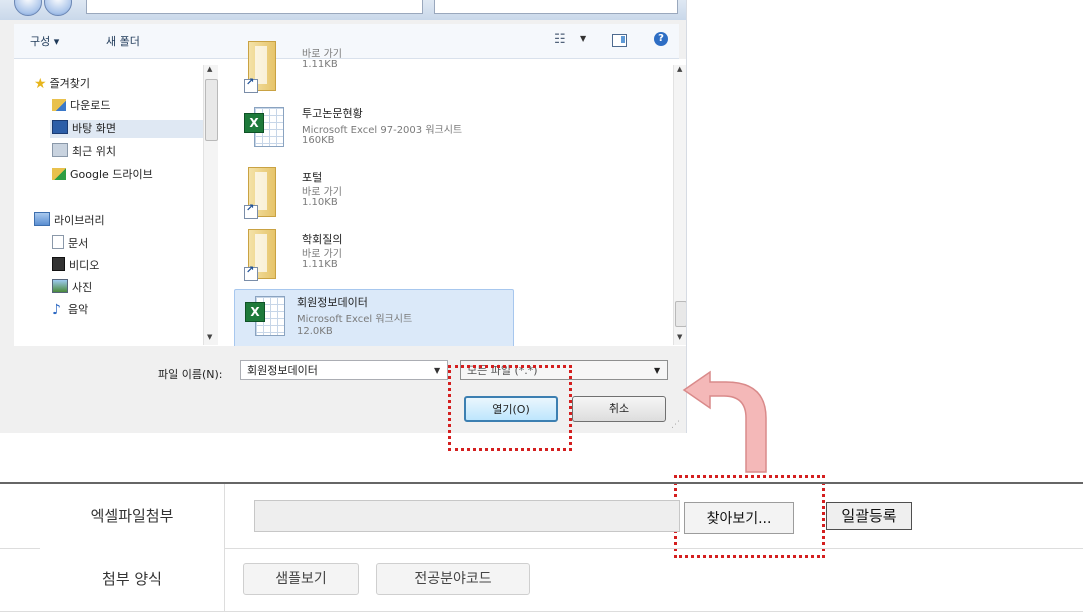 The image size is (1083, 612). I want to click on file-name: 회원정보데이터, so click(332, 302).